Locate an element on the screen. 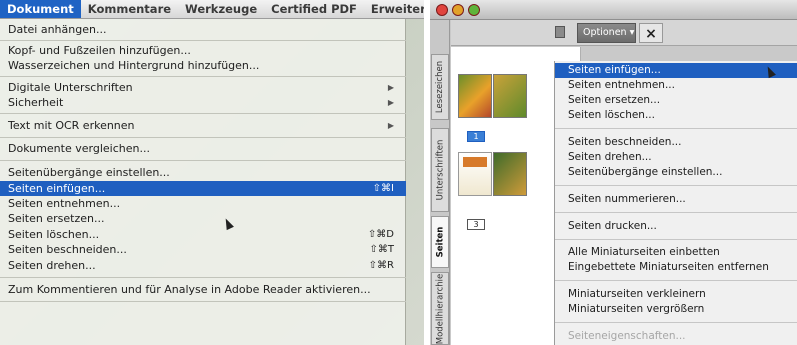 This screenshot has width=797, height=345. chevron-down-icon: ▾ is located at coordinates (632, 32).